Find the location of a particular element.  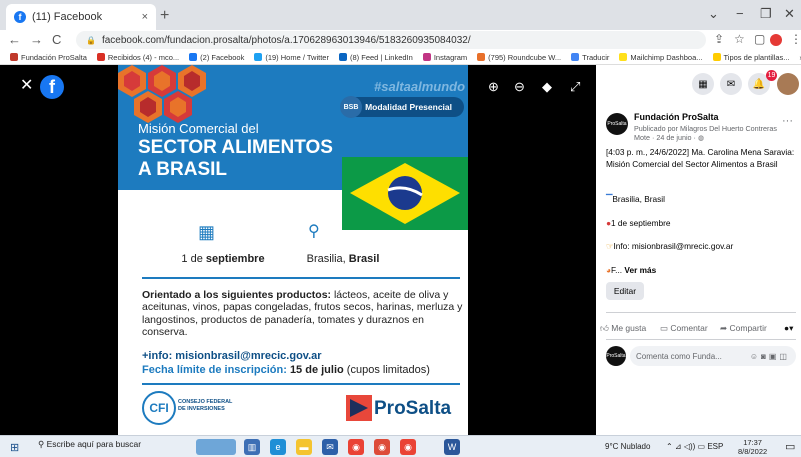

cfi-logo: CFI is located at coordinates (159, 408).